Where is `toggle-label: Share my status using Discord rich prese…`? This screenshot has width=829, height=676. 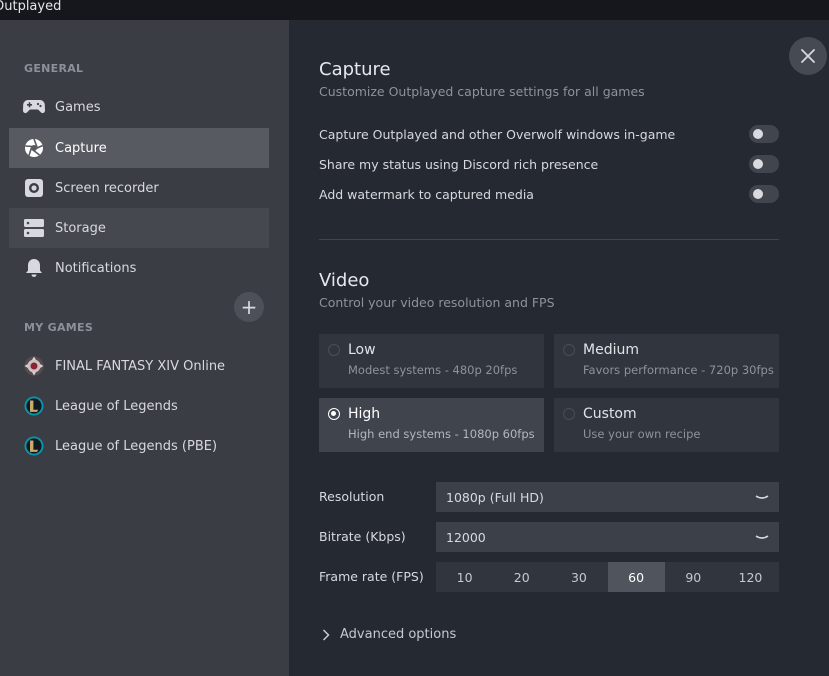
toggle-label: Share my status using Discord rich prese… is located at coordinates (459, 164).